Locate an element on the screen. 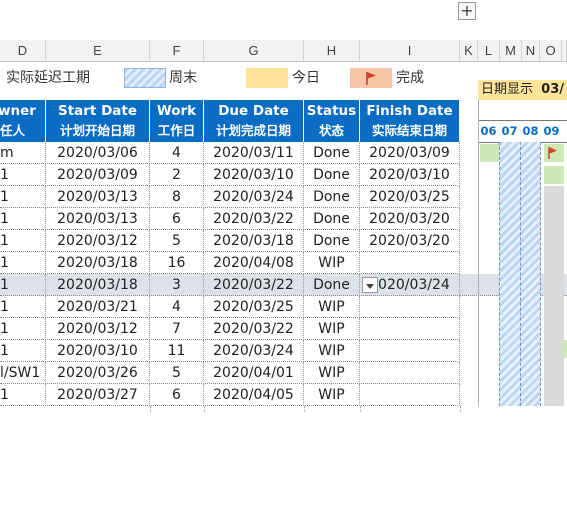 Image resolution: width=567 pixels, height=516 pixels. table-row: 1 2020/03/10 11 2020/03/24 WIP is located at coordinates (230, 351).